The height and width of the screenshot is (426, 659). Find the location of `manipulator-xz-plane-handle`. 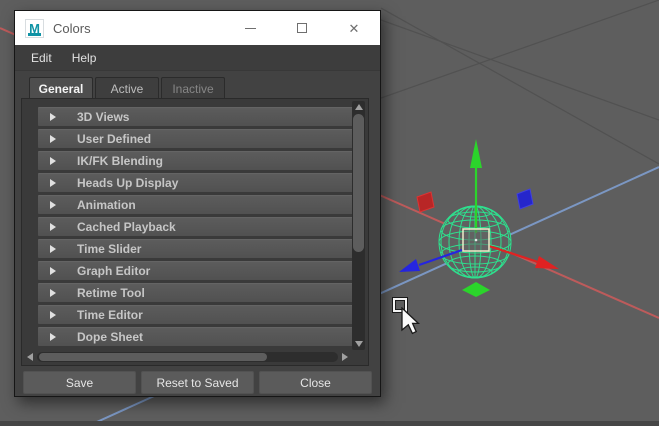

manipulator-xz-plane-handle is located at coordinates (476, 289).